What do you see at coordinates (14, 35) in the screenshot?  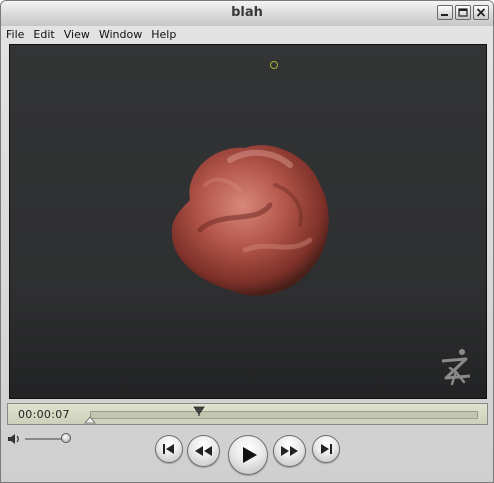 I see `menu-file: File` at bounding box center [14, 35].